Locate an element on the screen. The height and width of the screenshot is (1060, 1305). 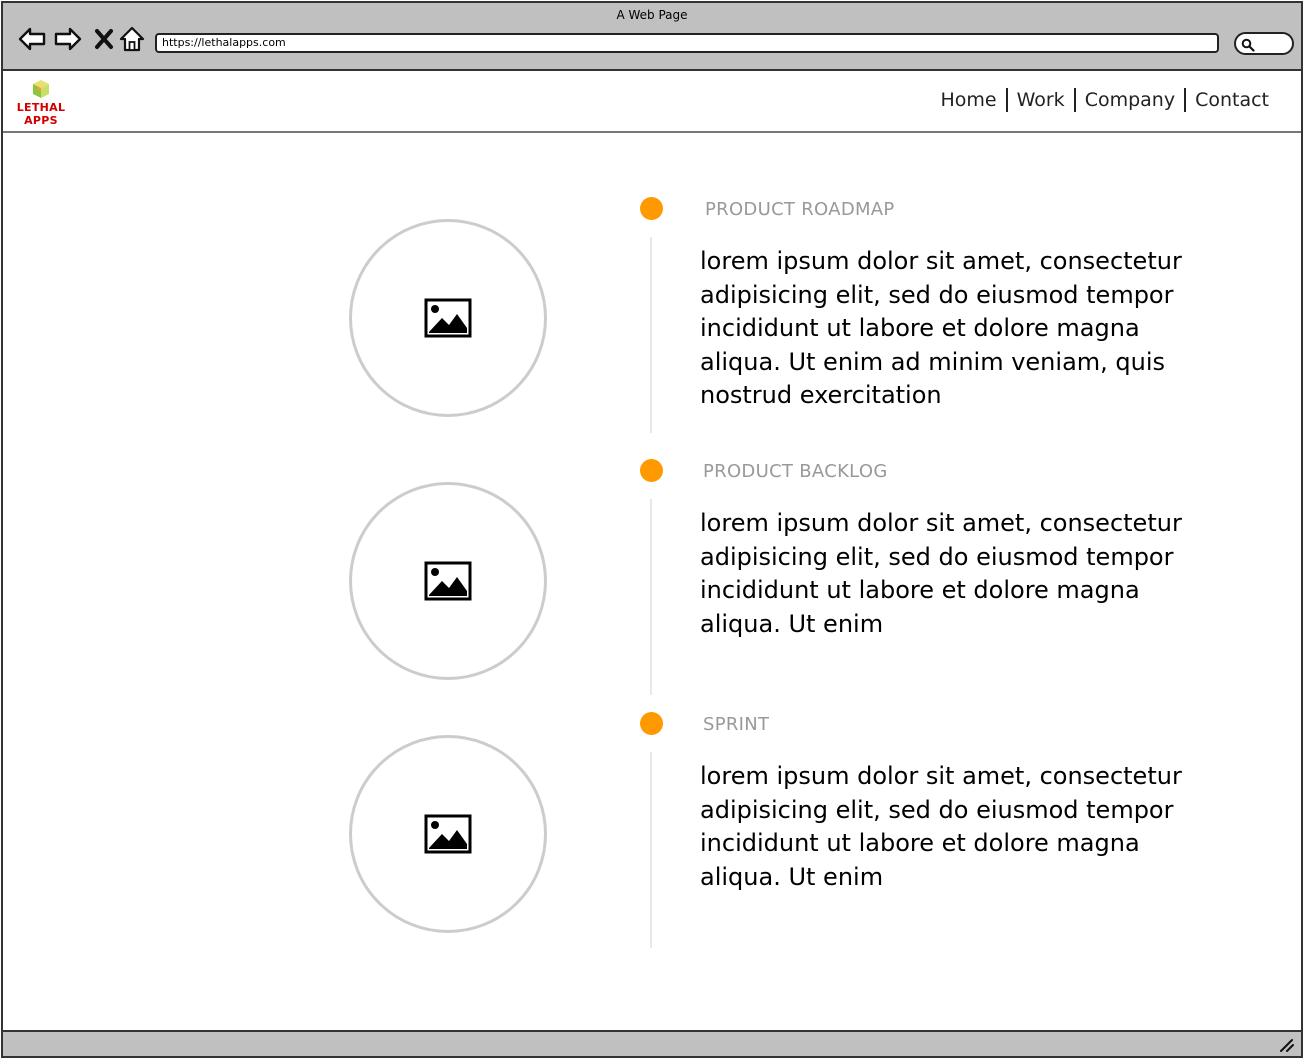
step-title: PRODUCT BACKLOG is located at coordinates (795, 471).